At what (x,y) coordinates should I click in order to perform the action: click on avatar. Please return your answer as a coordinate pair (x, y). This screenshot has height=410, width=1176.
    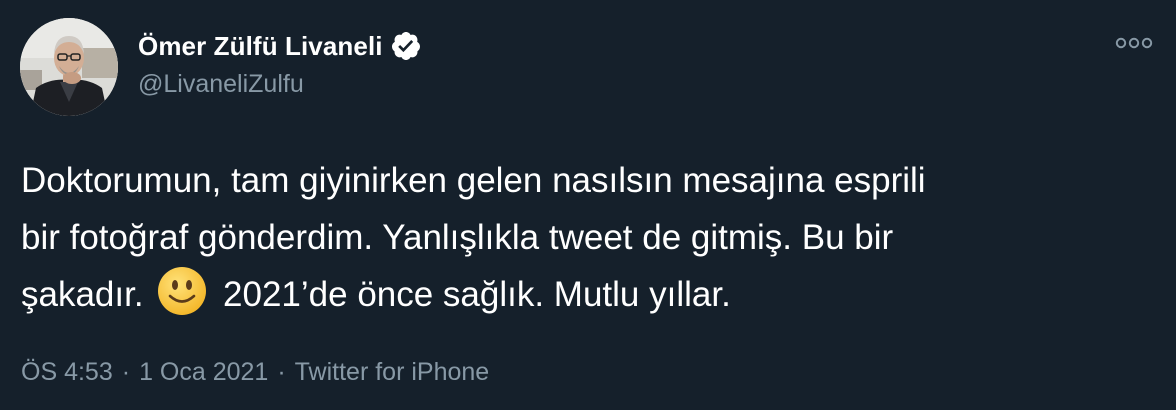
    Looking at the image, I should click on (69, 67).